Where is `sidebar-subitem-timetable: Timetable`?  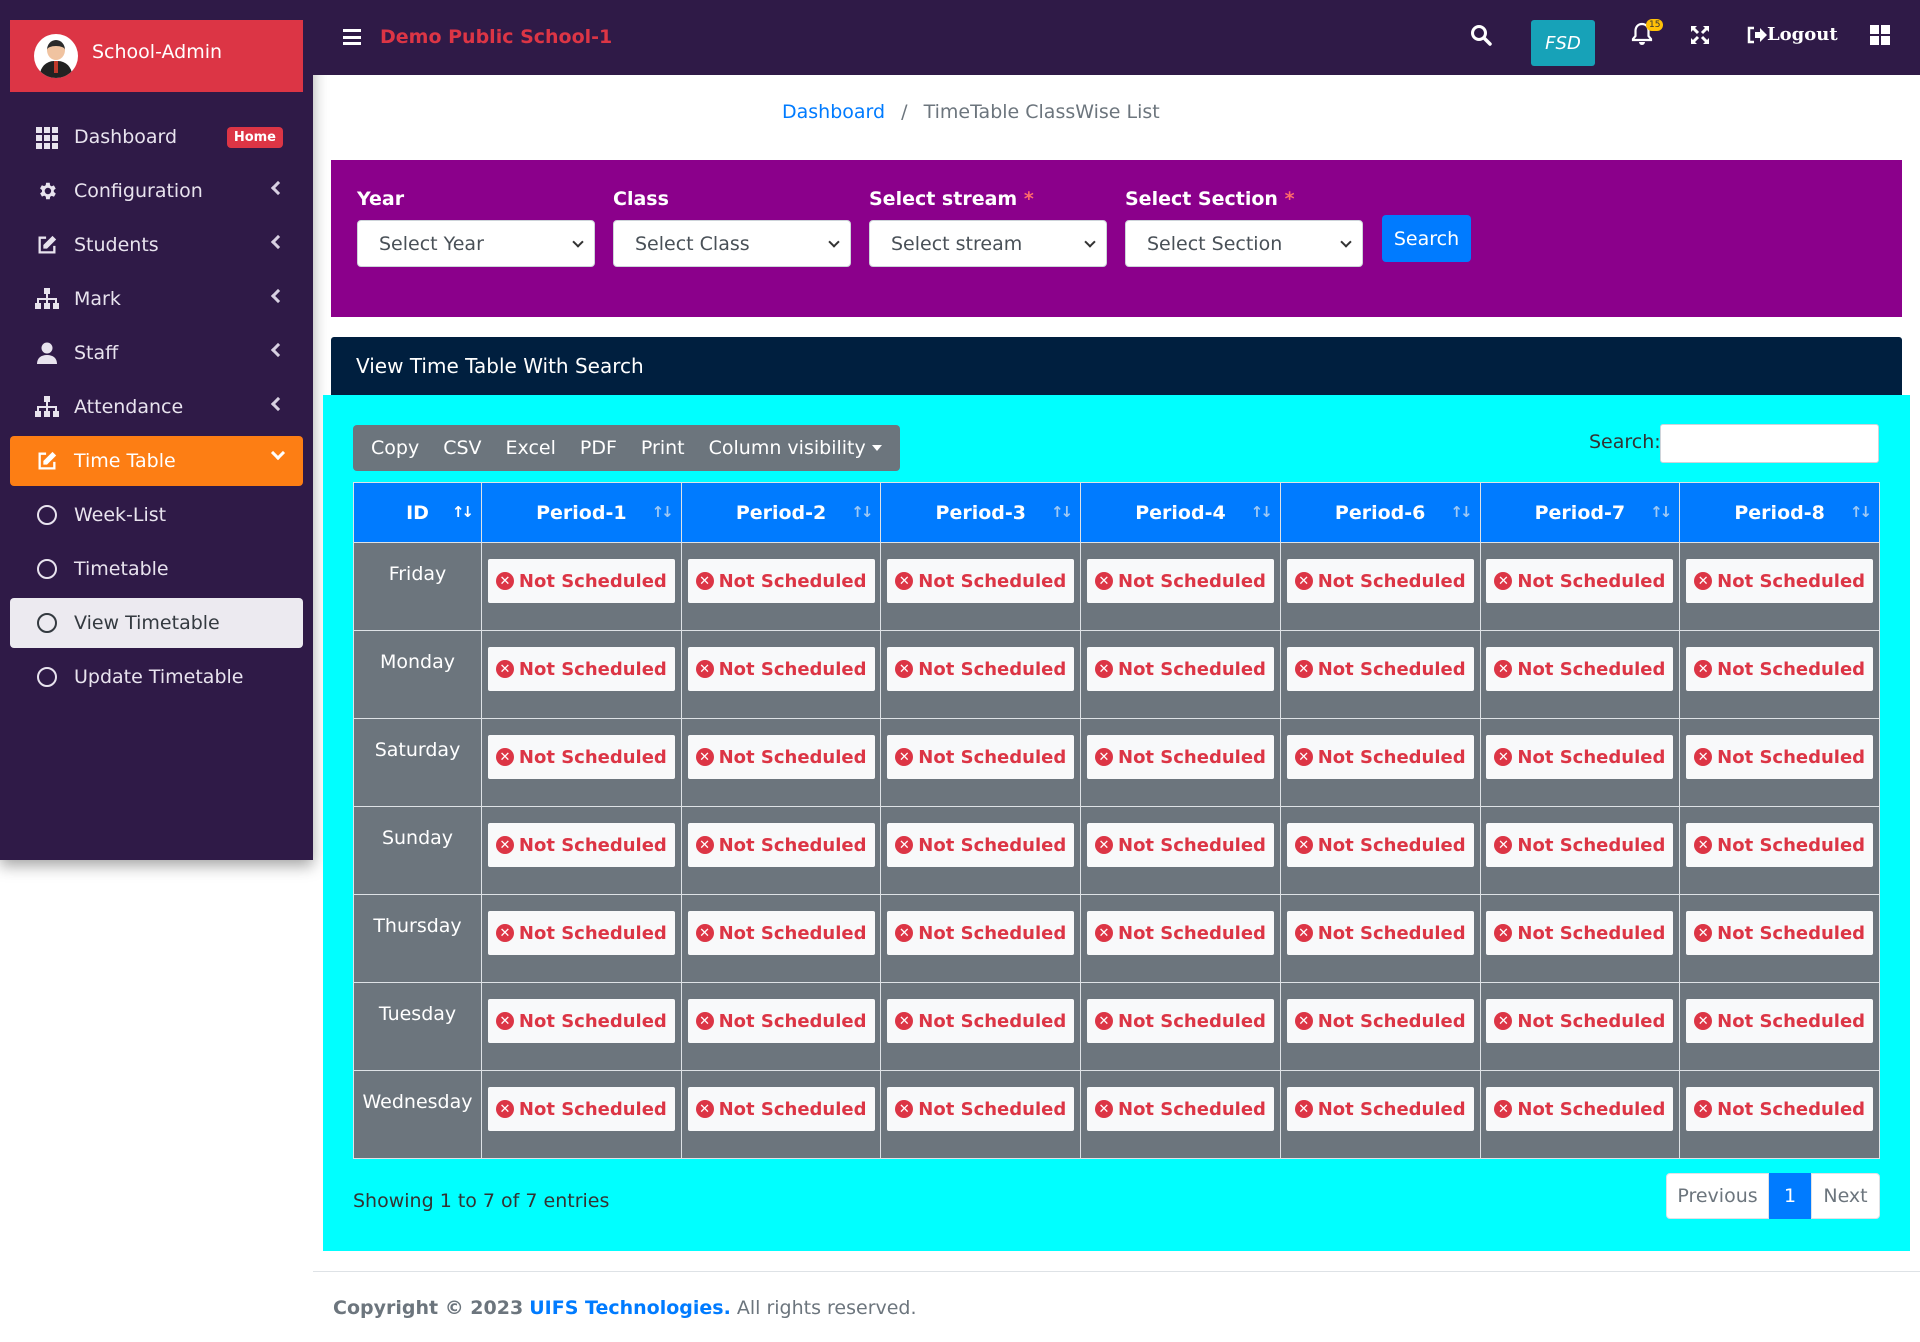 sidebar-subitem-timetable: Timetable is located at coordinates (156, 569).